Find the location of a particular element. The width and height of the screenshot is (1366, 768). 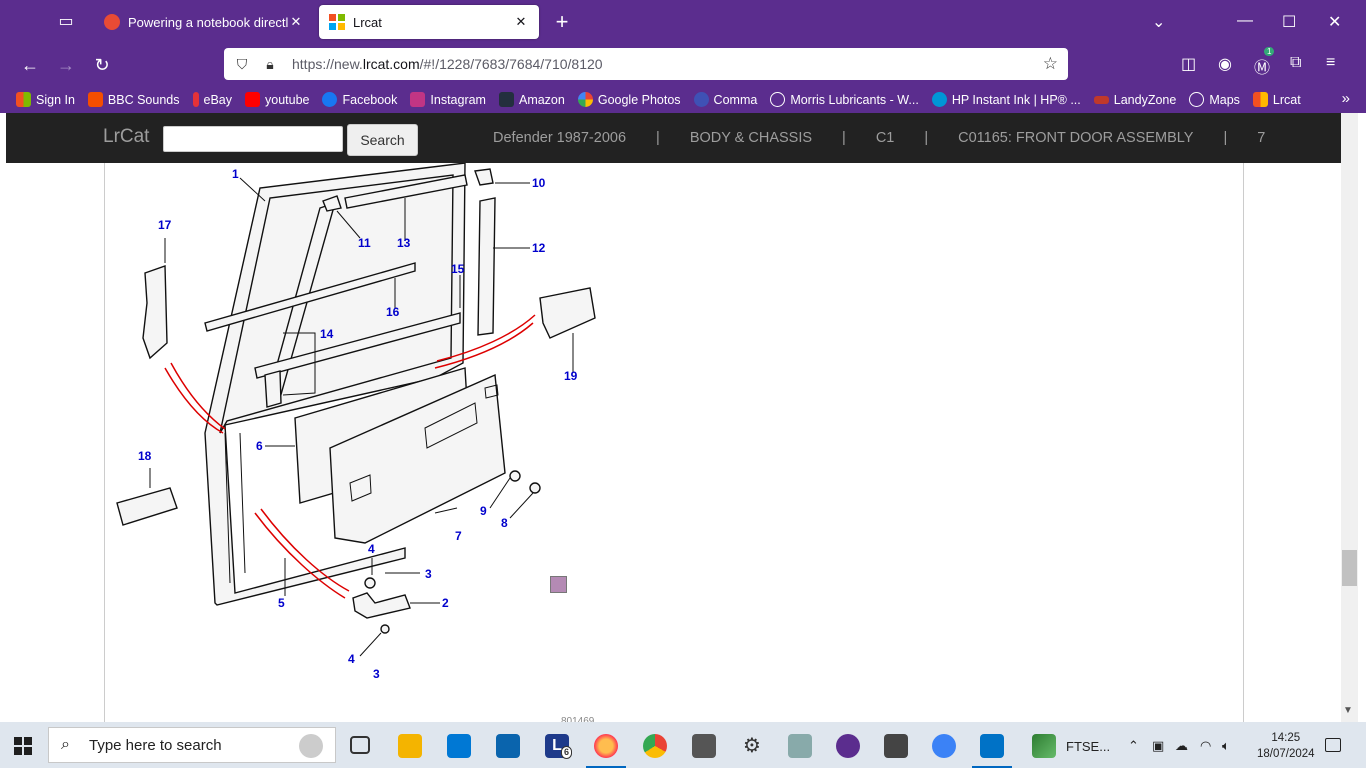

part-label: 10 is located at coordinates (539, 183).